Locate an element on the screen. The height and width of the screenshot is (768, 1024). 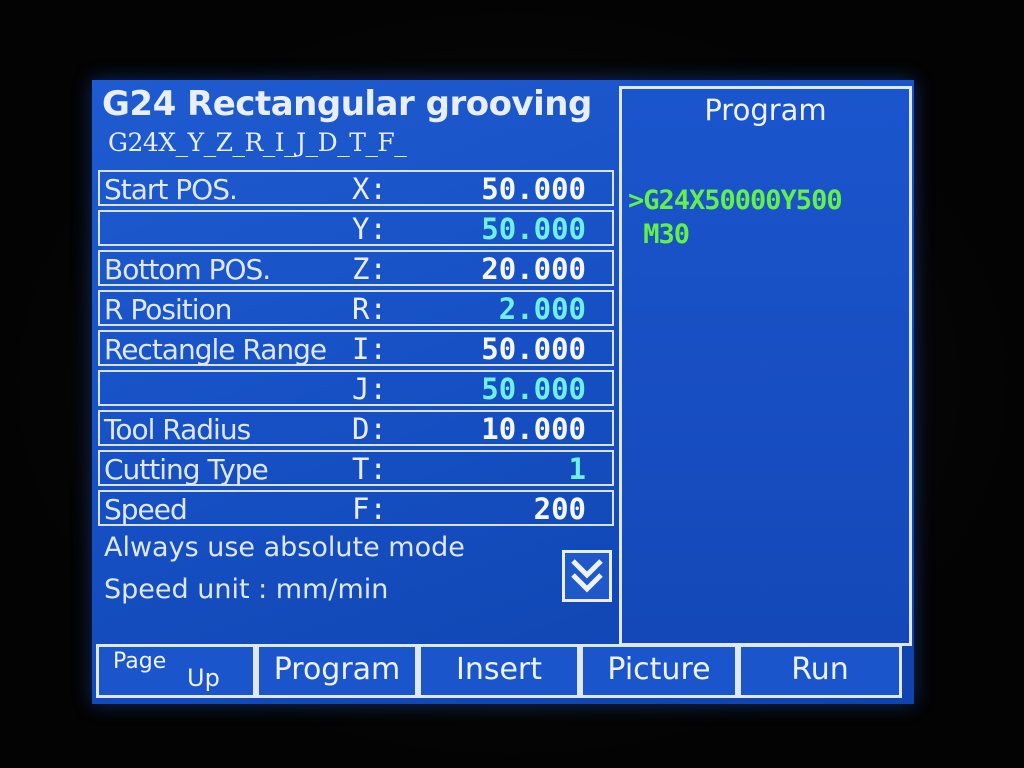
note-absolute-mode: Always use absolute mode is located at coordinates (284, 547).